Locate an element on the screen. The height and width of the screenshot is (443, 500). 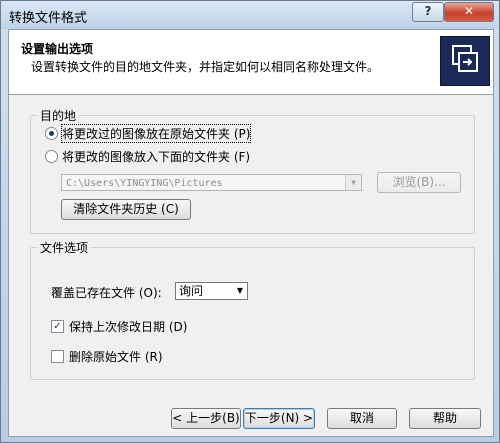
overwrite-label: 覆盖已存在文件 (O): is located at coordinates (106, 293).